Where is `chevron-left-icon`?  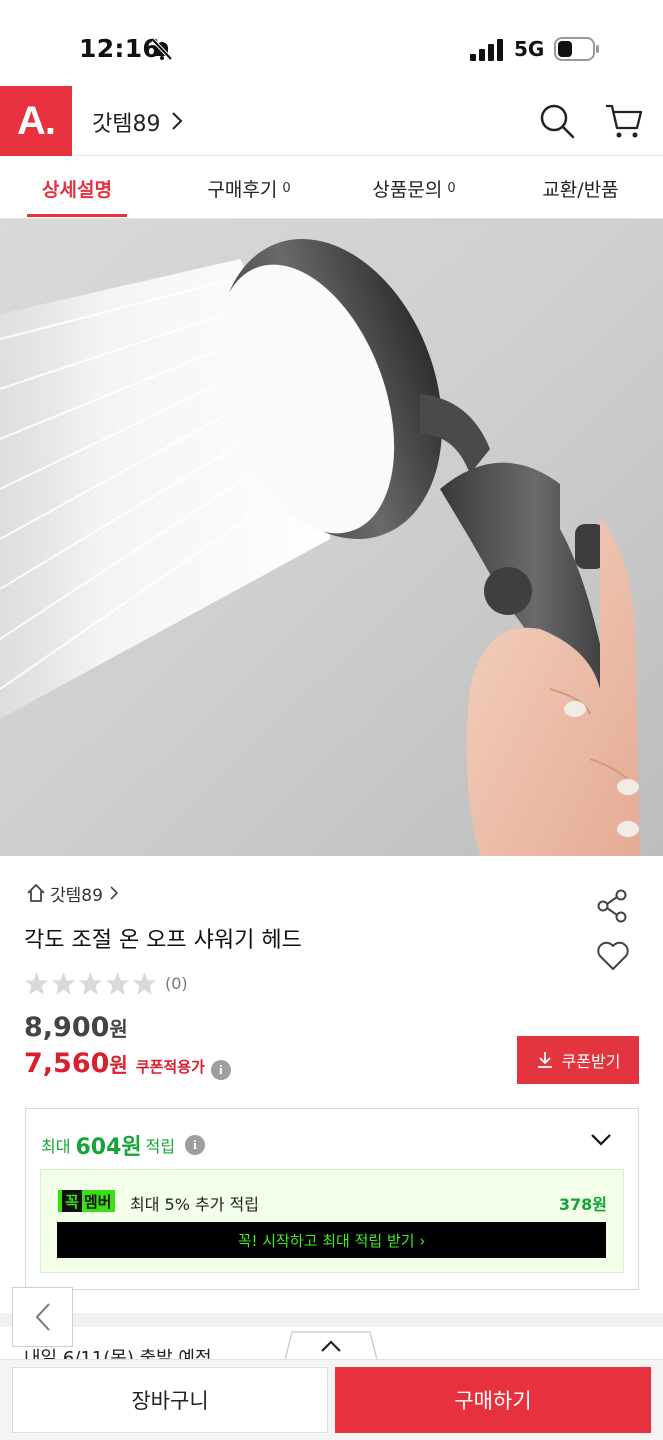 chevron-left-icon is located at coordinates (42, 1317).